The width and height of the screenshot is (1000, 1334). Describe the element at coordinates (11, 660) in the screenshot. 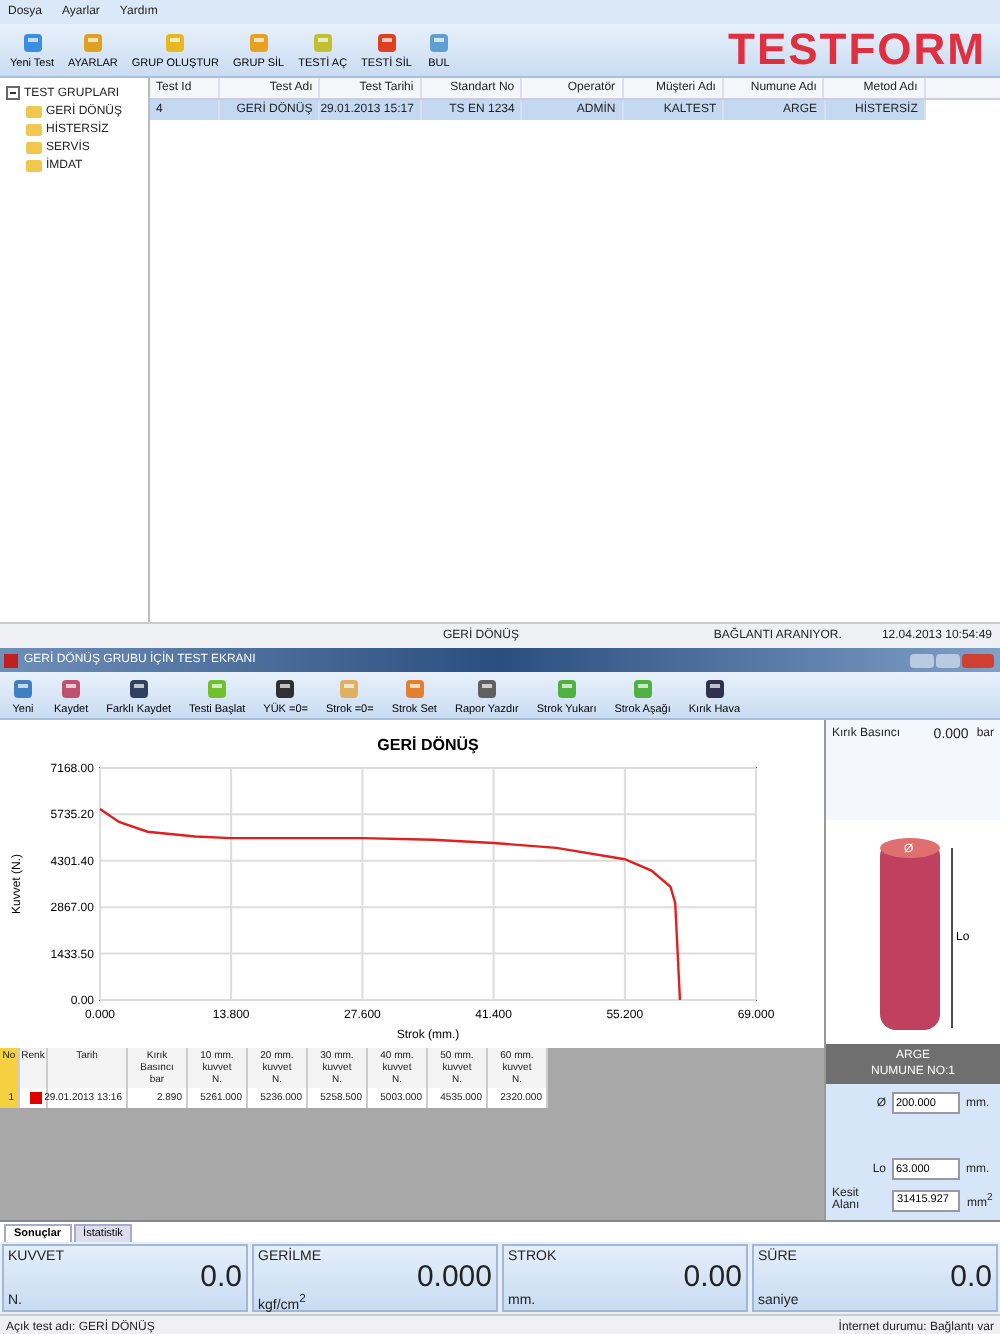

I see `app-icon` at that location.